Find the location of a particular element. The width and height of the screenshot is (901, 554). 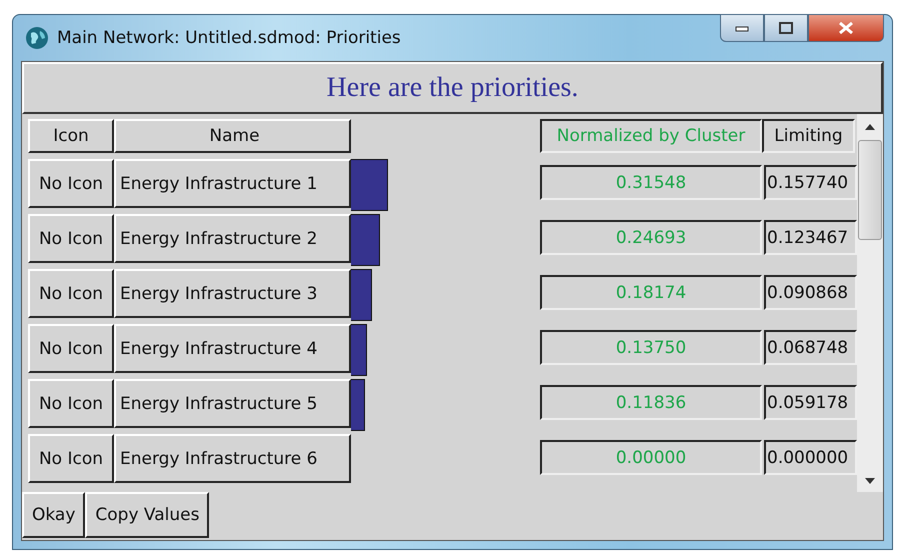

column-header: Limiting is located at coordinates (808, 136).